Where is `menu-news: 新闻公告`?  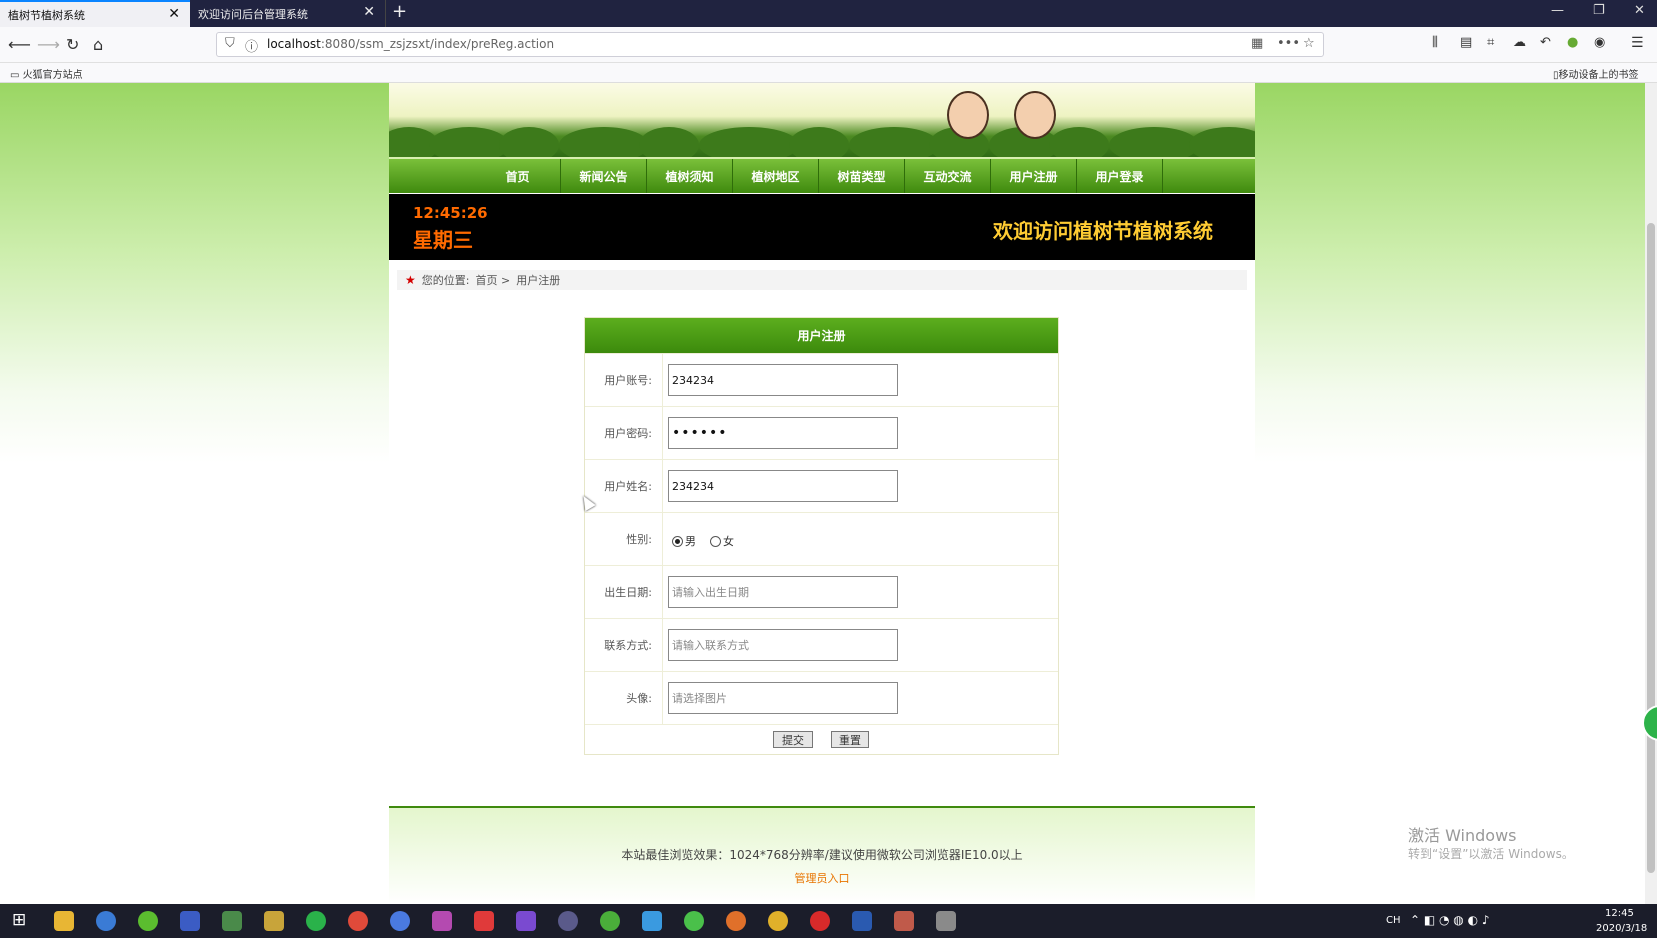 menu-news: 新闻公告 is located at coordinates (604, 176).